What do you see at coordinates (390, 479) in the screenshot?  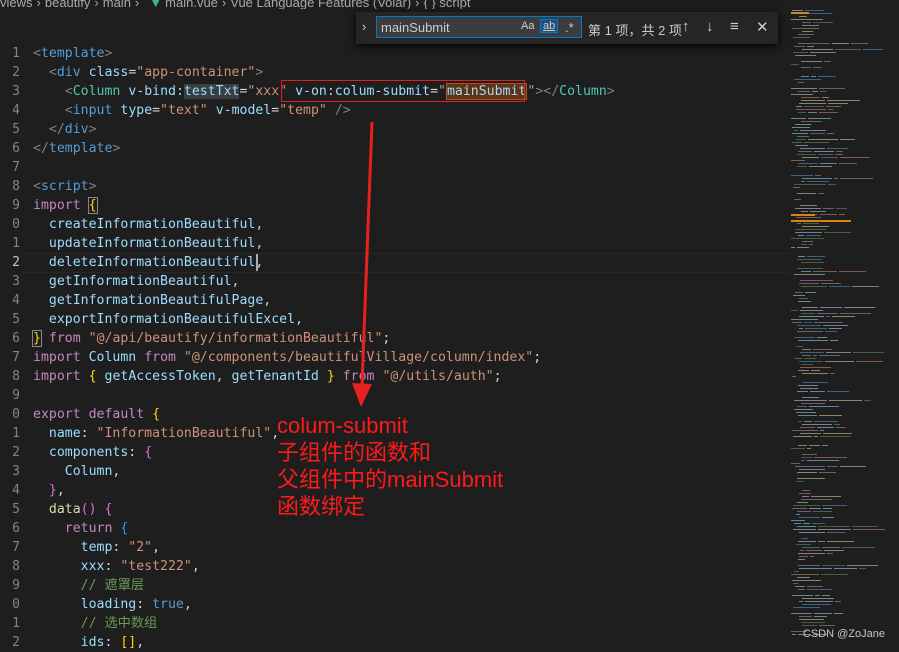 I see `annotation-line: 父组件中的mainSubmit` at bounding box center [390, 479].